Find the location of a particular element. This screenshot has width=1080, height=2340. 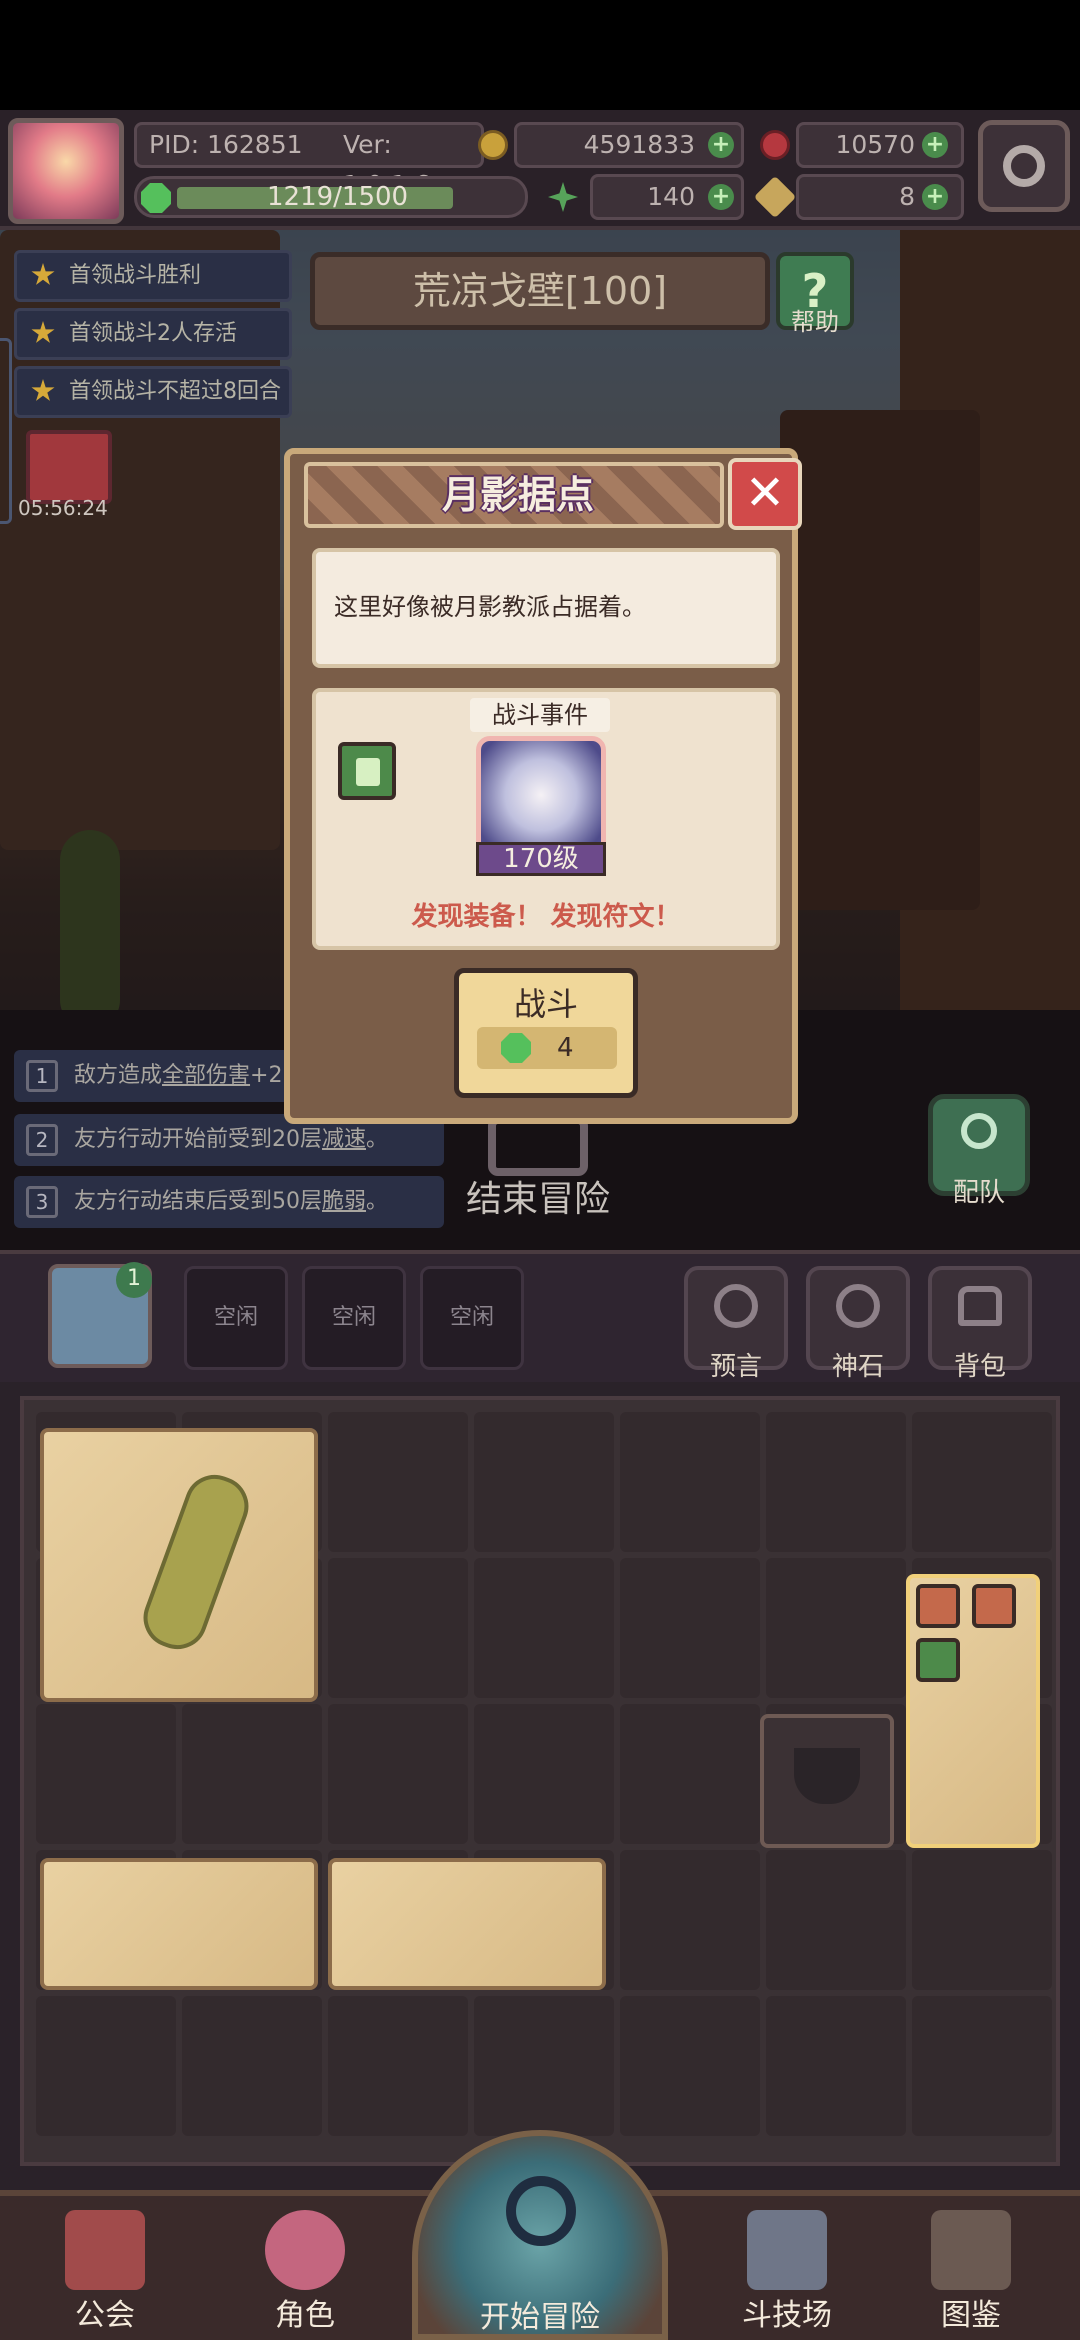

nav-arena: 斗技场 is located at coordinates (787, 2266).